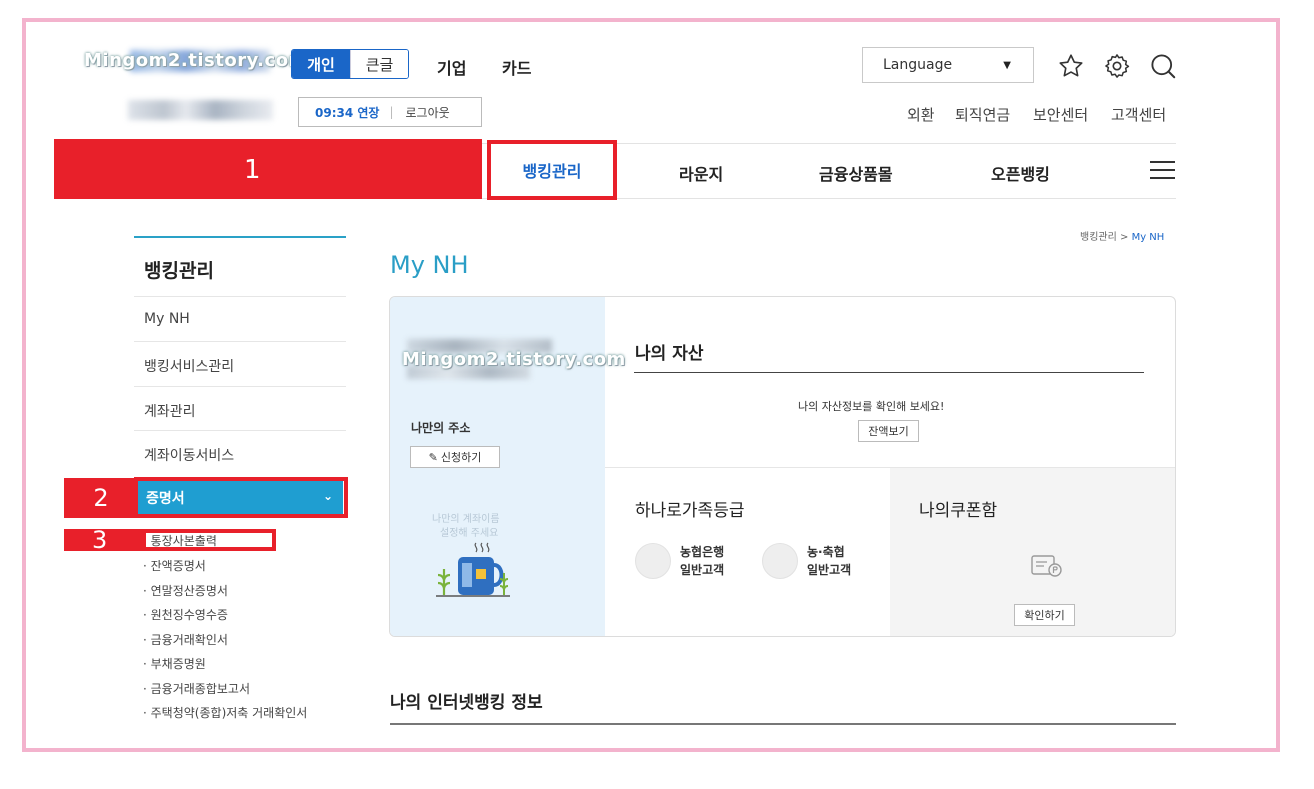  What do you see at coordinates (466, 519) in the screenshot?
I see `faded-account-hint-1: 나만의 계좌이름` at bounding box center [466, 519].